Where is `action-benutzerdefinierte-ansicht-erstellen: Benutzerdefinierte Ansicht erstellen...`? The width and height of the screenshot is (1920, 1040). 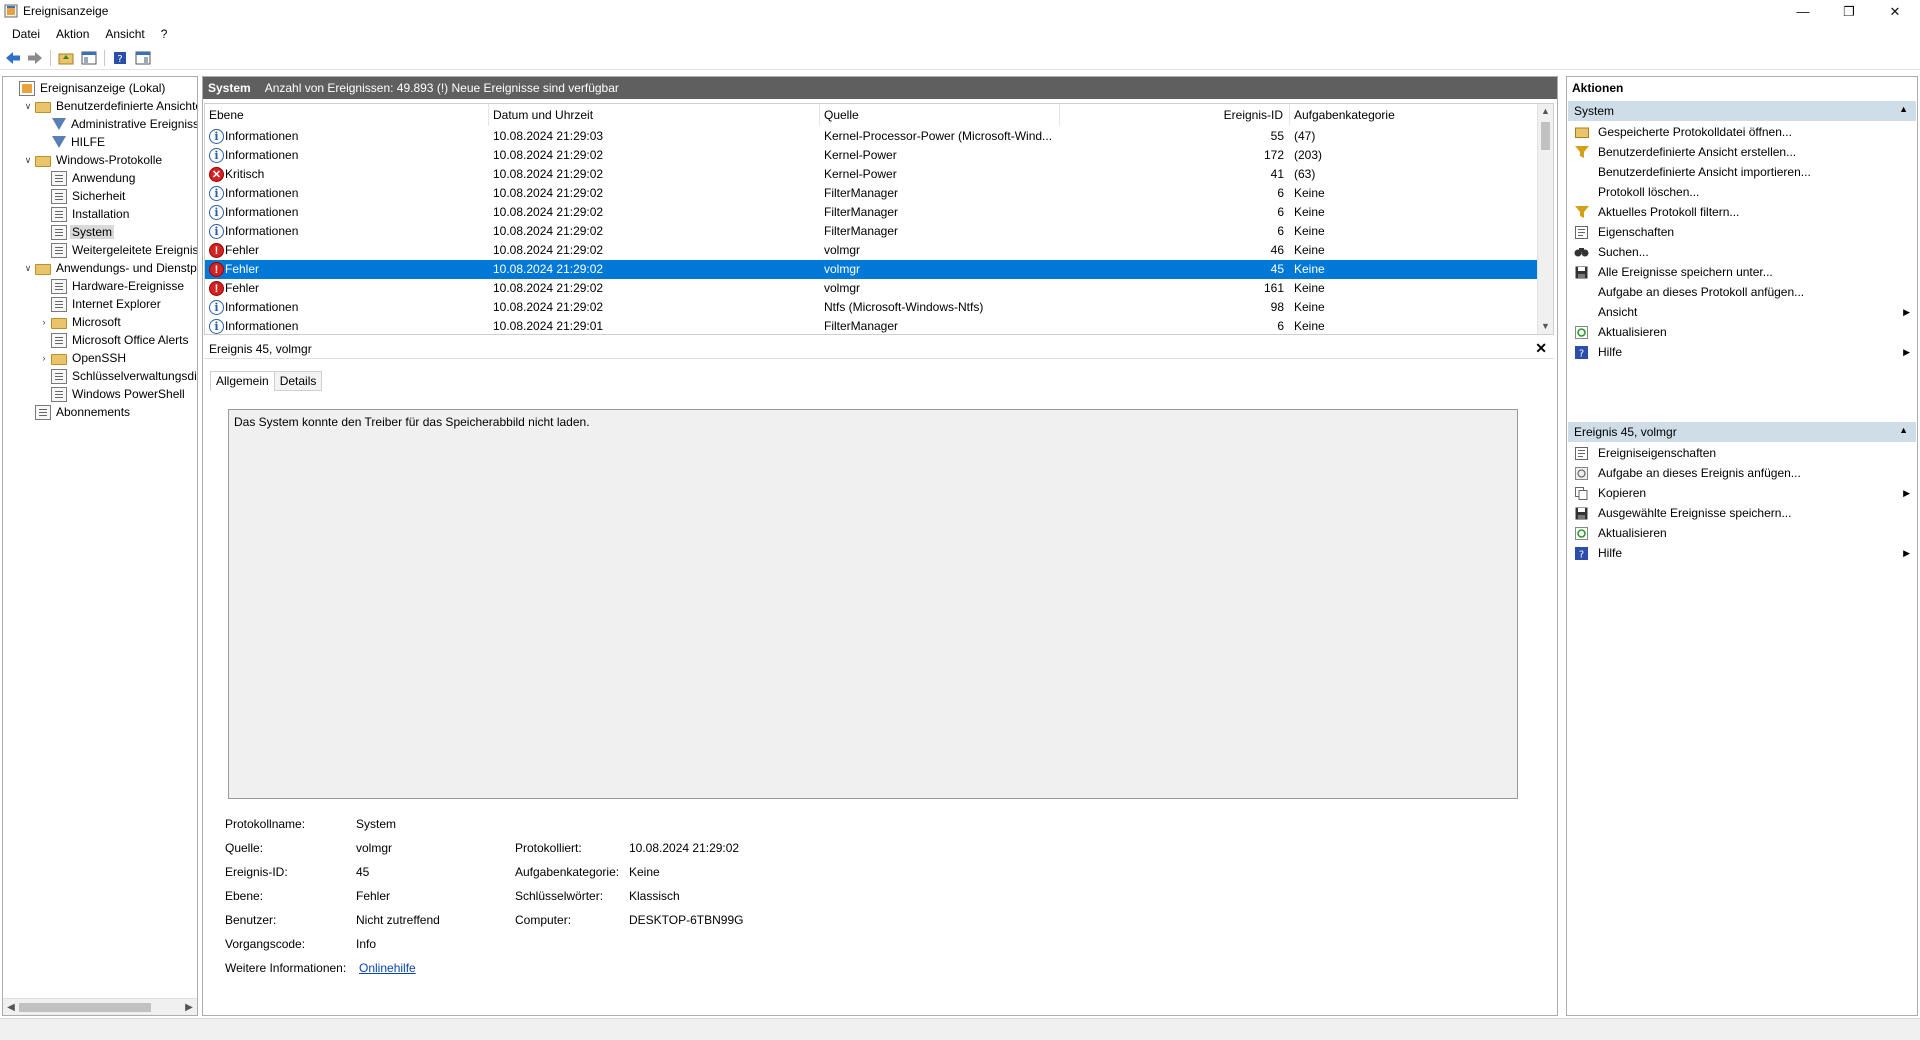
action-benutzerdefinierte-ansicht-erstellen: Benutzerdefinierte Ansicht erstellen... is located at coordinates (1742, 152).